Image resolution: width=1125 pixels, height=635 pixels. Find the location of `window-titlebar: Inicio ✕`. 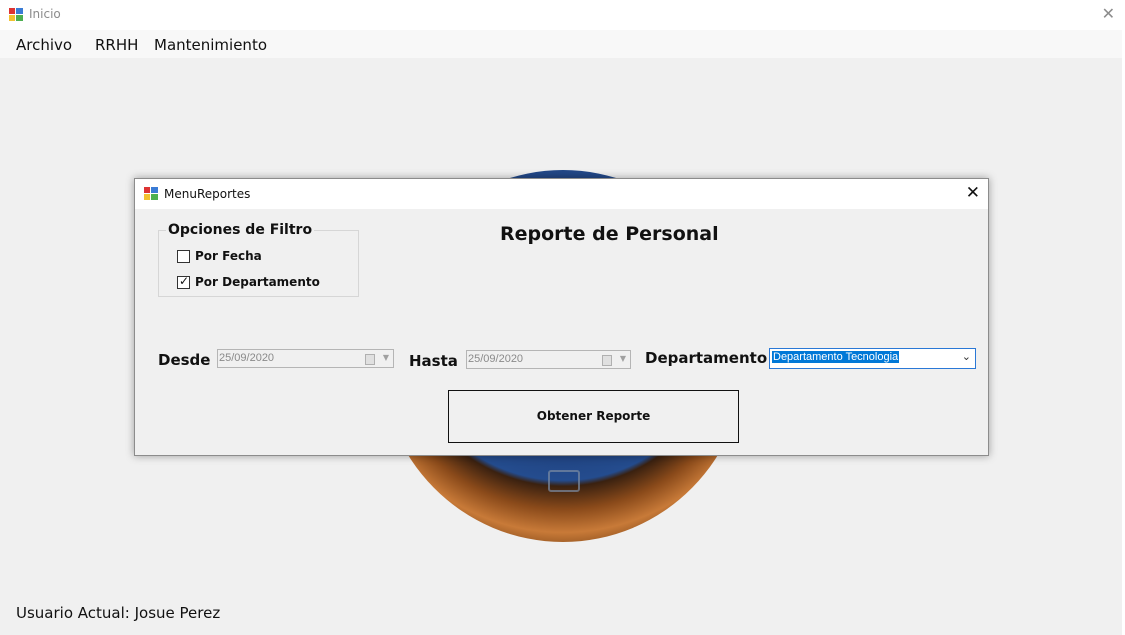

window-titlebar: Inicio ✕ is located at coordinates (562, 15).